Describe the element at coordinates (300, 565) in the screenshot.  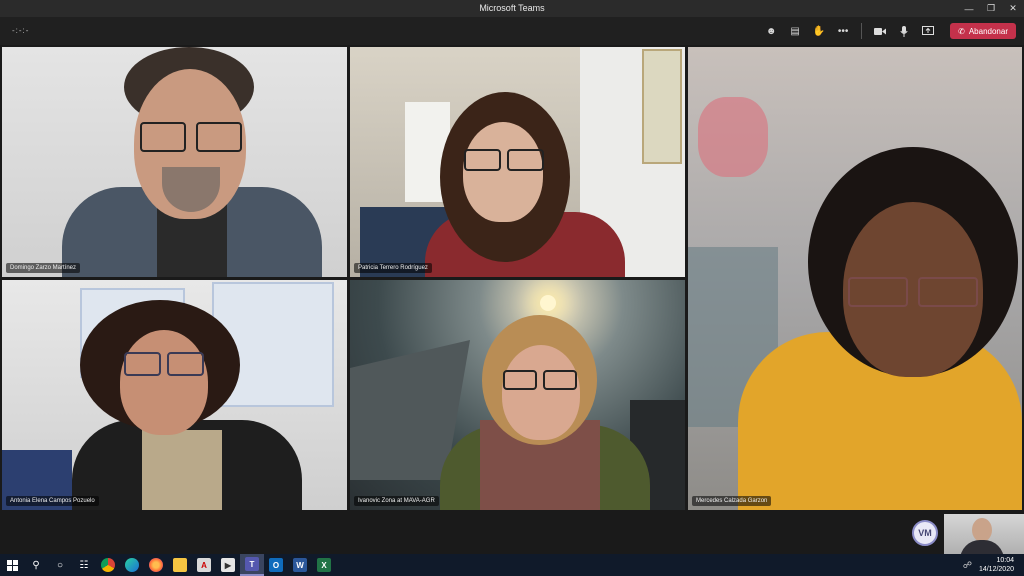
I see `word-icon: W` at that location.